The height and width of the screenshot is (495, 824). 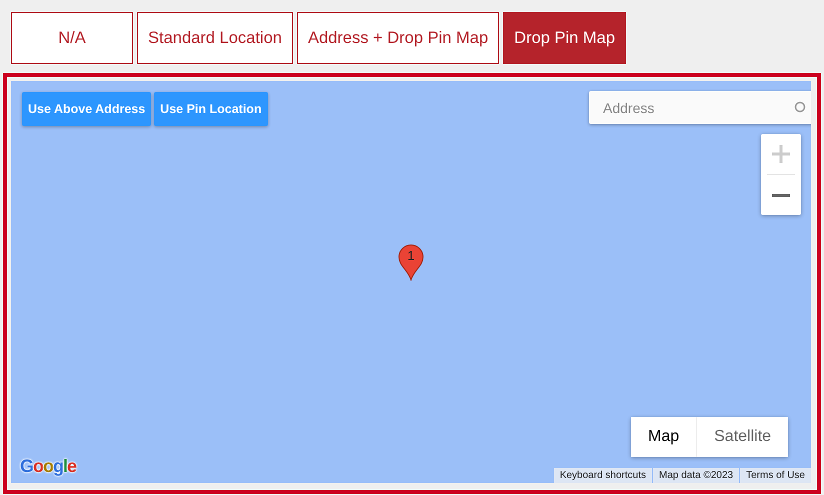 I want to click on option-tab: Address + Drop Pin Map, so click(x=398, y=38).